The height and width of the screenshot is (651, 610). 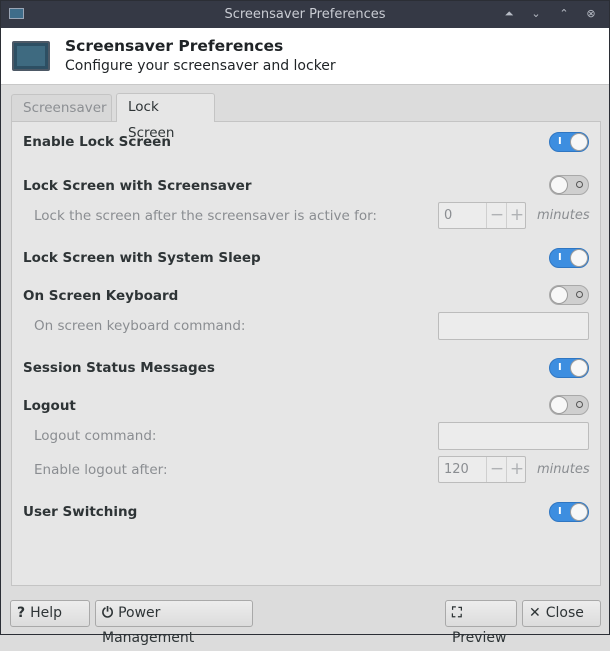 What do you see at coordinates (200, 66) in the screenshot?
I see `header-subtitle: Configure your screensaver and locker` at bounding box center [200, 66].